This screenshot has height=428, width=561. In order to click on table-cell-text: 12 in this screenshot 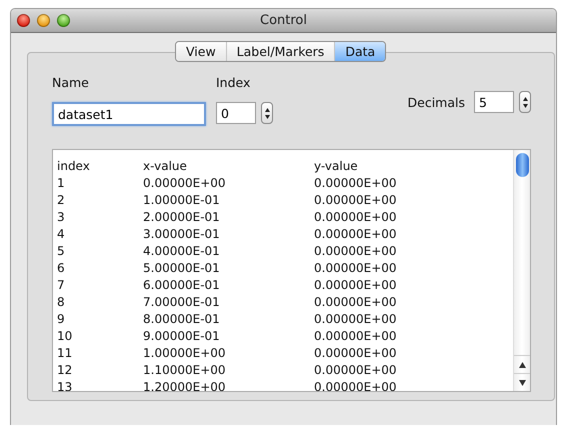, I will do `click(65, 370)`.